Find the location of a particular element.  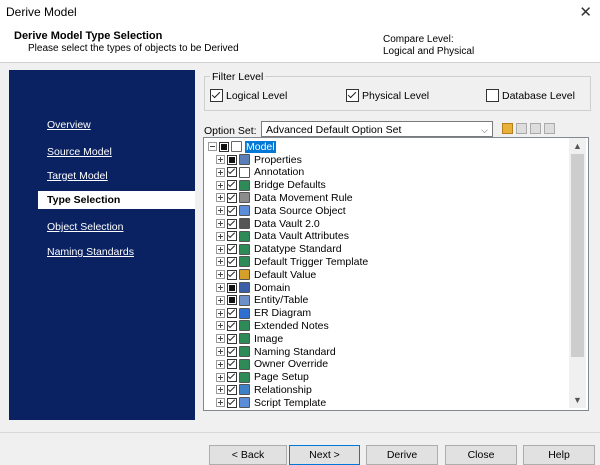

tree-item-label: Annotation is located at coordinates (279, 172).